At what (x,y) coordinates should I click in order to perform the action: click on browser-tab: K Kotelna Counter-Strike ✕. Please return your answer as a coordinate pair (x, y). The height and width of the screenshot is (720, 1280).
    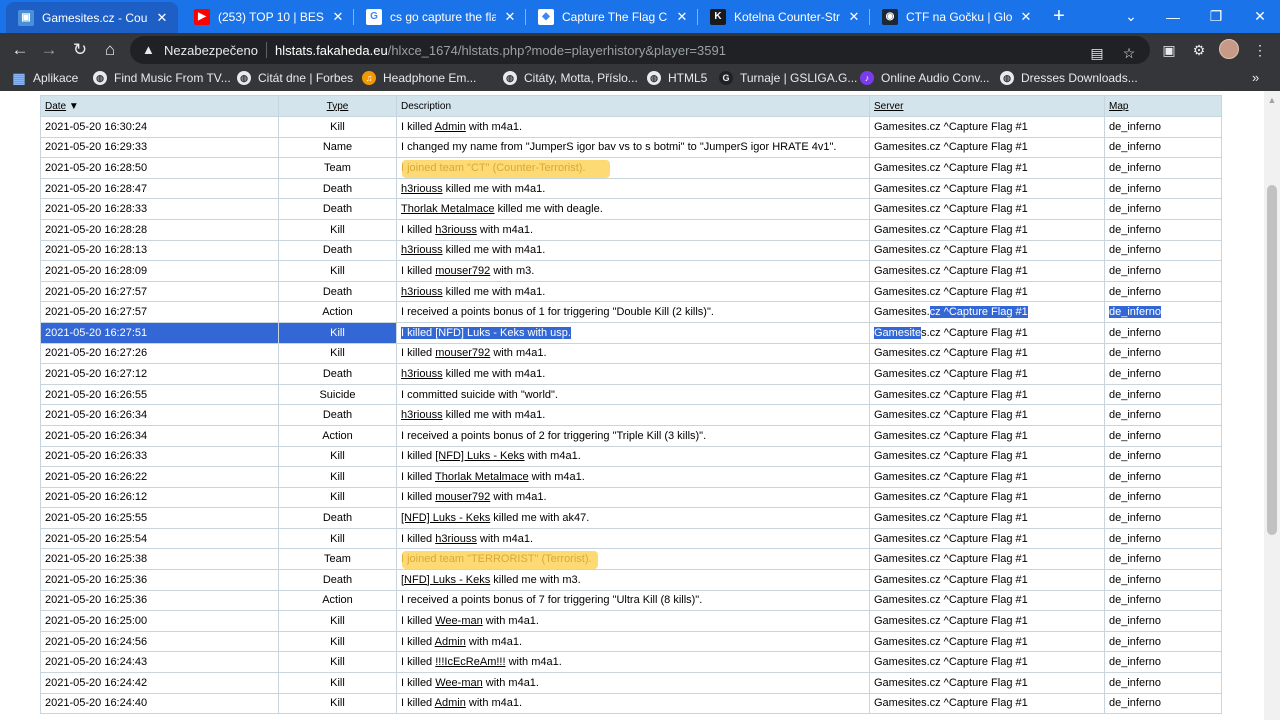
    Looking at the image, I should click on (784, 16).